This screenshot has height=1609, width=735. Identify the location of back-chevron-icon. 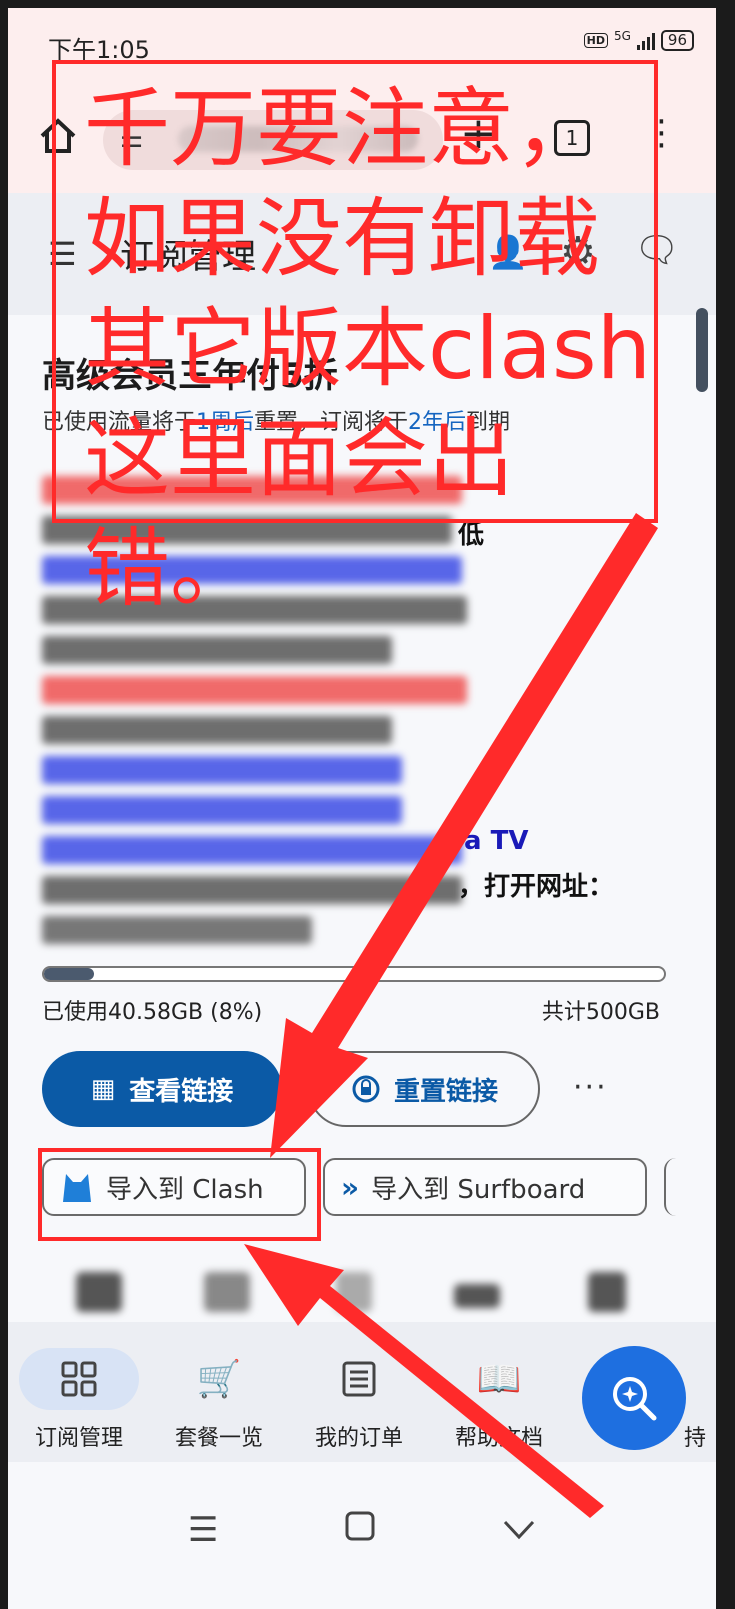
(519, 1530).